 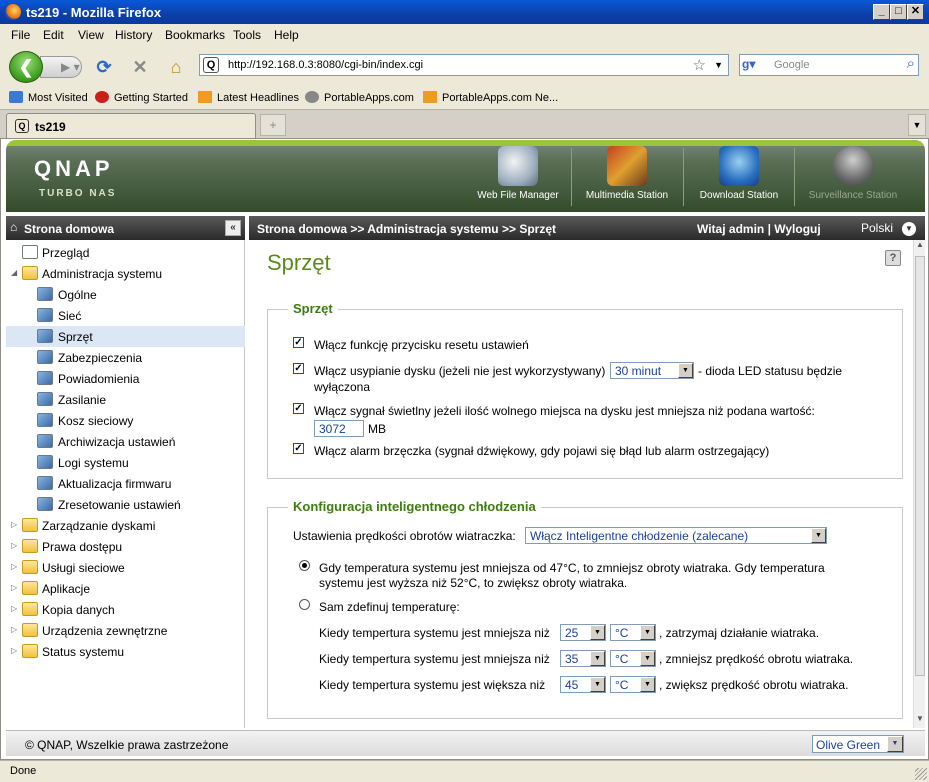 What do you see at coordinates (125, 441) in the screenshot?
I see `sidebar-item: Archiwizacja ustawień` at bounding box center [125, 441].